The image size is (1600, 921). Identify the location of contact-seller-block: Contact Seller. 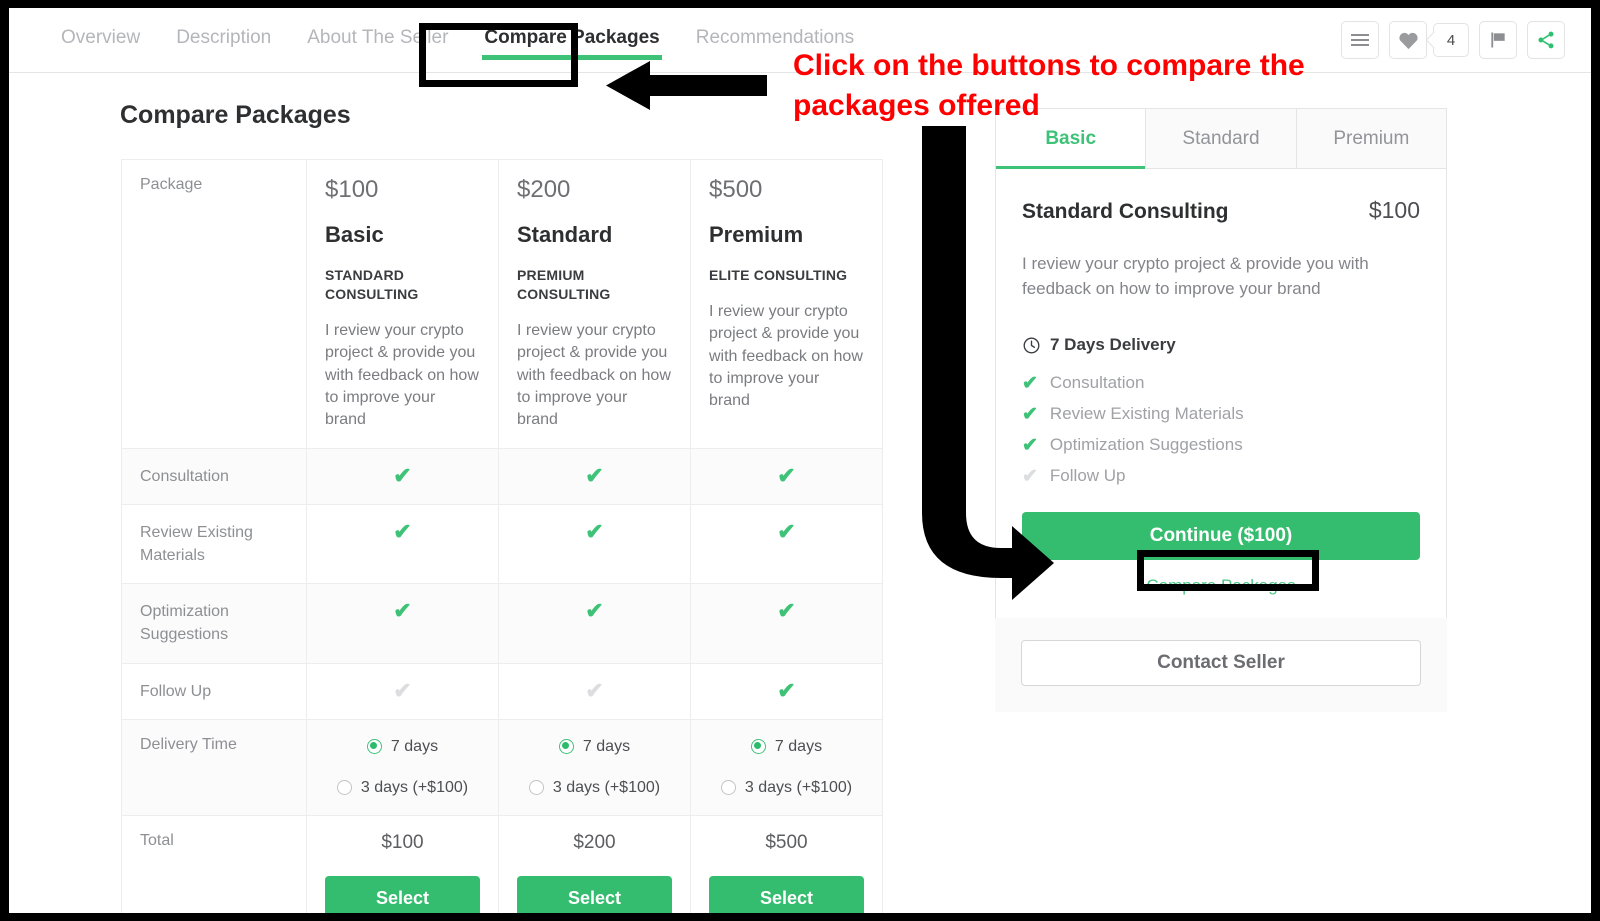
(1221, 665).